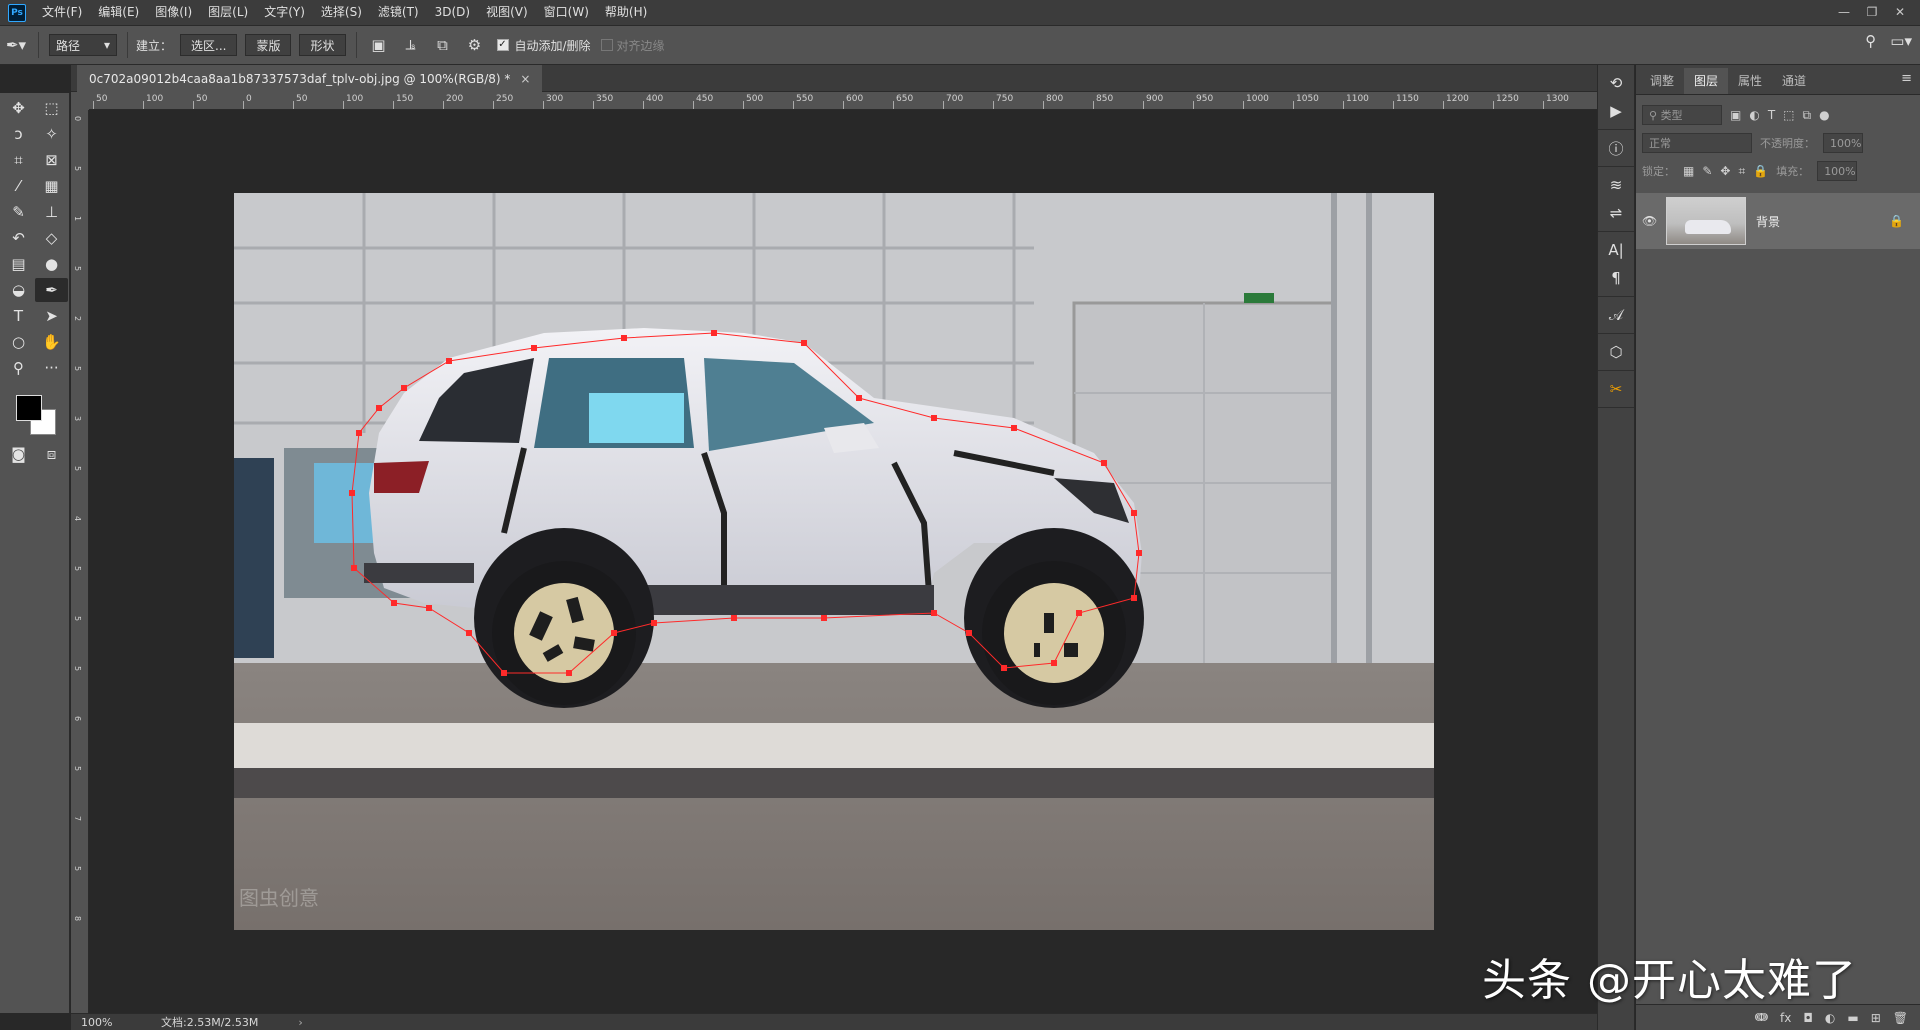  I want to click on shape-filter-icon: ⬚, so click(1788, 115).